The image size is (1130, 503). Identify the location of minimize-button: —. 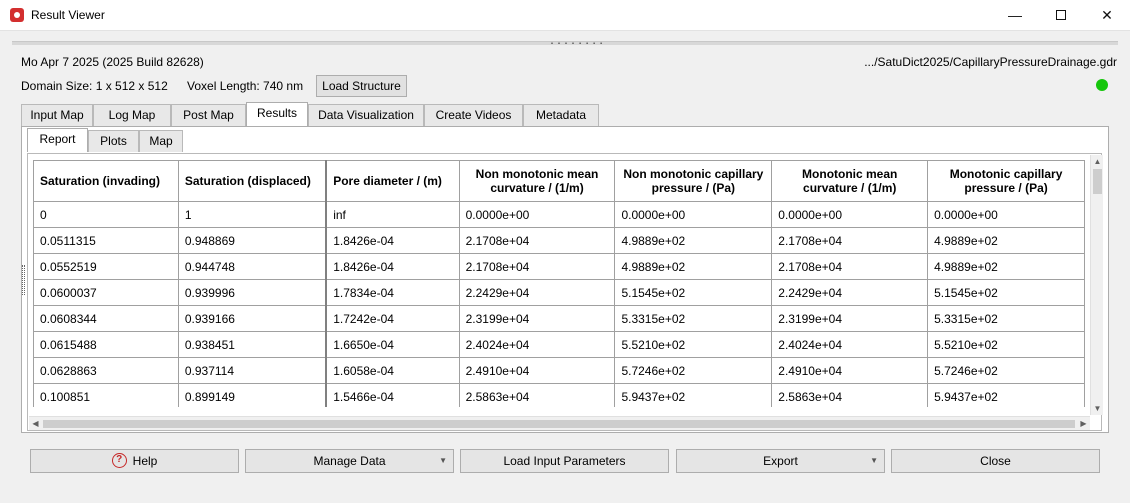
(1015, 15).